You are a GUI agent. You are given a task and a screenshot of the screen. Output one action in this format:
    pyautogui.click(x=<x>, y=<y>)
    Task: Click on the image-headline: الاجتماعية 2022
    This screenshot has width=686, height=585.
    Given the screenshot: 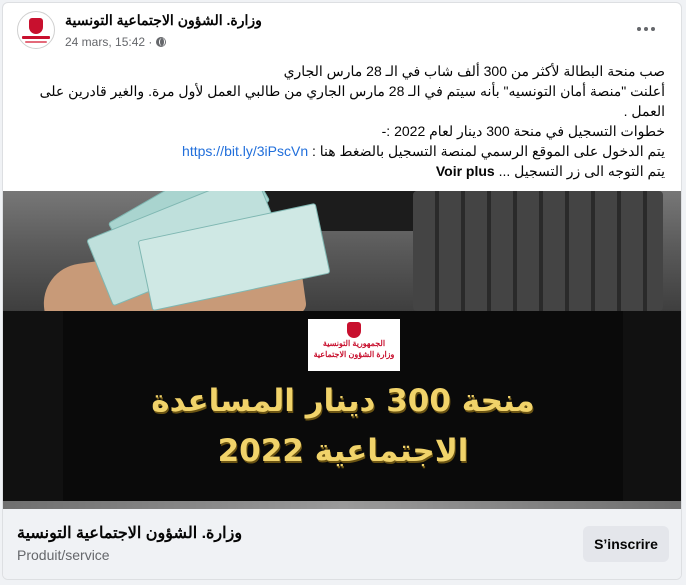 What is the action you would take?
    pyautogui.click(x=343, y=451)
    